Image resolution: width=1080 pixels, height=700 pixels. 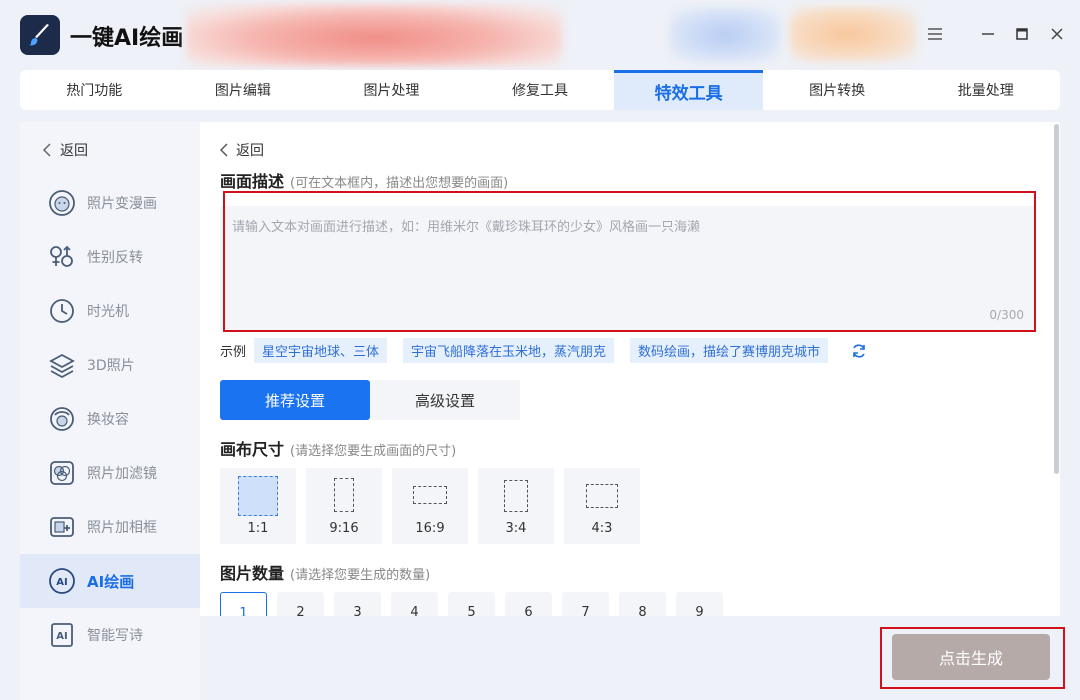 I want to click on size-option-9-16: 9:16, so click(x=344, y=506).